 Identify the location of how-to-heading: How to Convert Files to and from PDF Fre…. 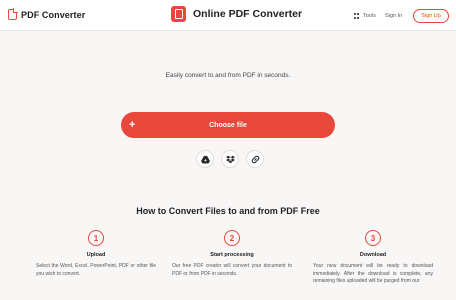
(228, 211).